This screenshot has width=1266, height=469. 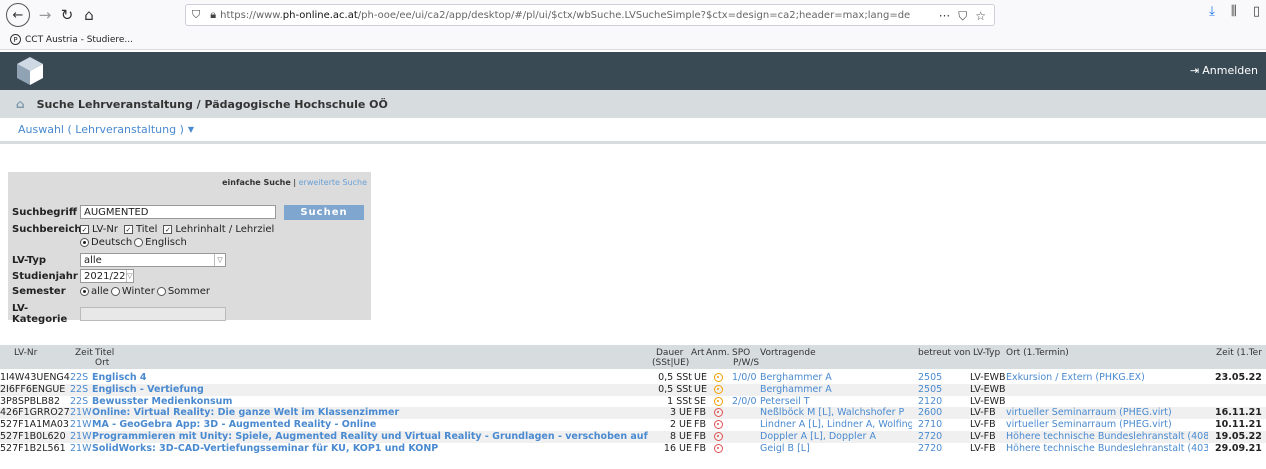 What do you see at coordinates (67, 15) in the screenshot?
I see `reload-icon: ↻` at bounding box center [67, 15].